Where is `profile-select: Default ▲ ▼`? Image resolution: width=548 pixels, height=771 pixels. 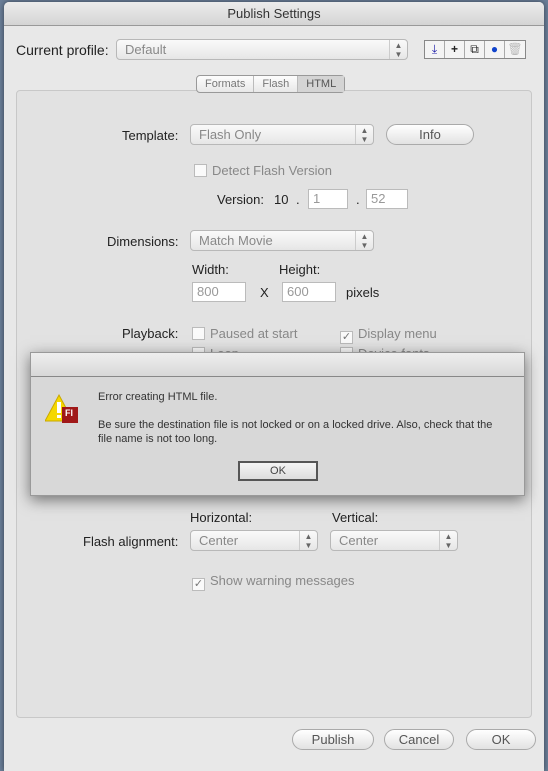 profile-select: Default ▲ ▼ is located at coordinates (262, 49).